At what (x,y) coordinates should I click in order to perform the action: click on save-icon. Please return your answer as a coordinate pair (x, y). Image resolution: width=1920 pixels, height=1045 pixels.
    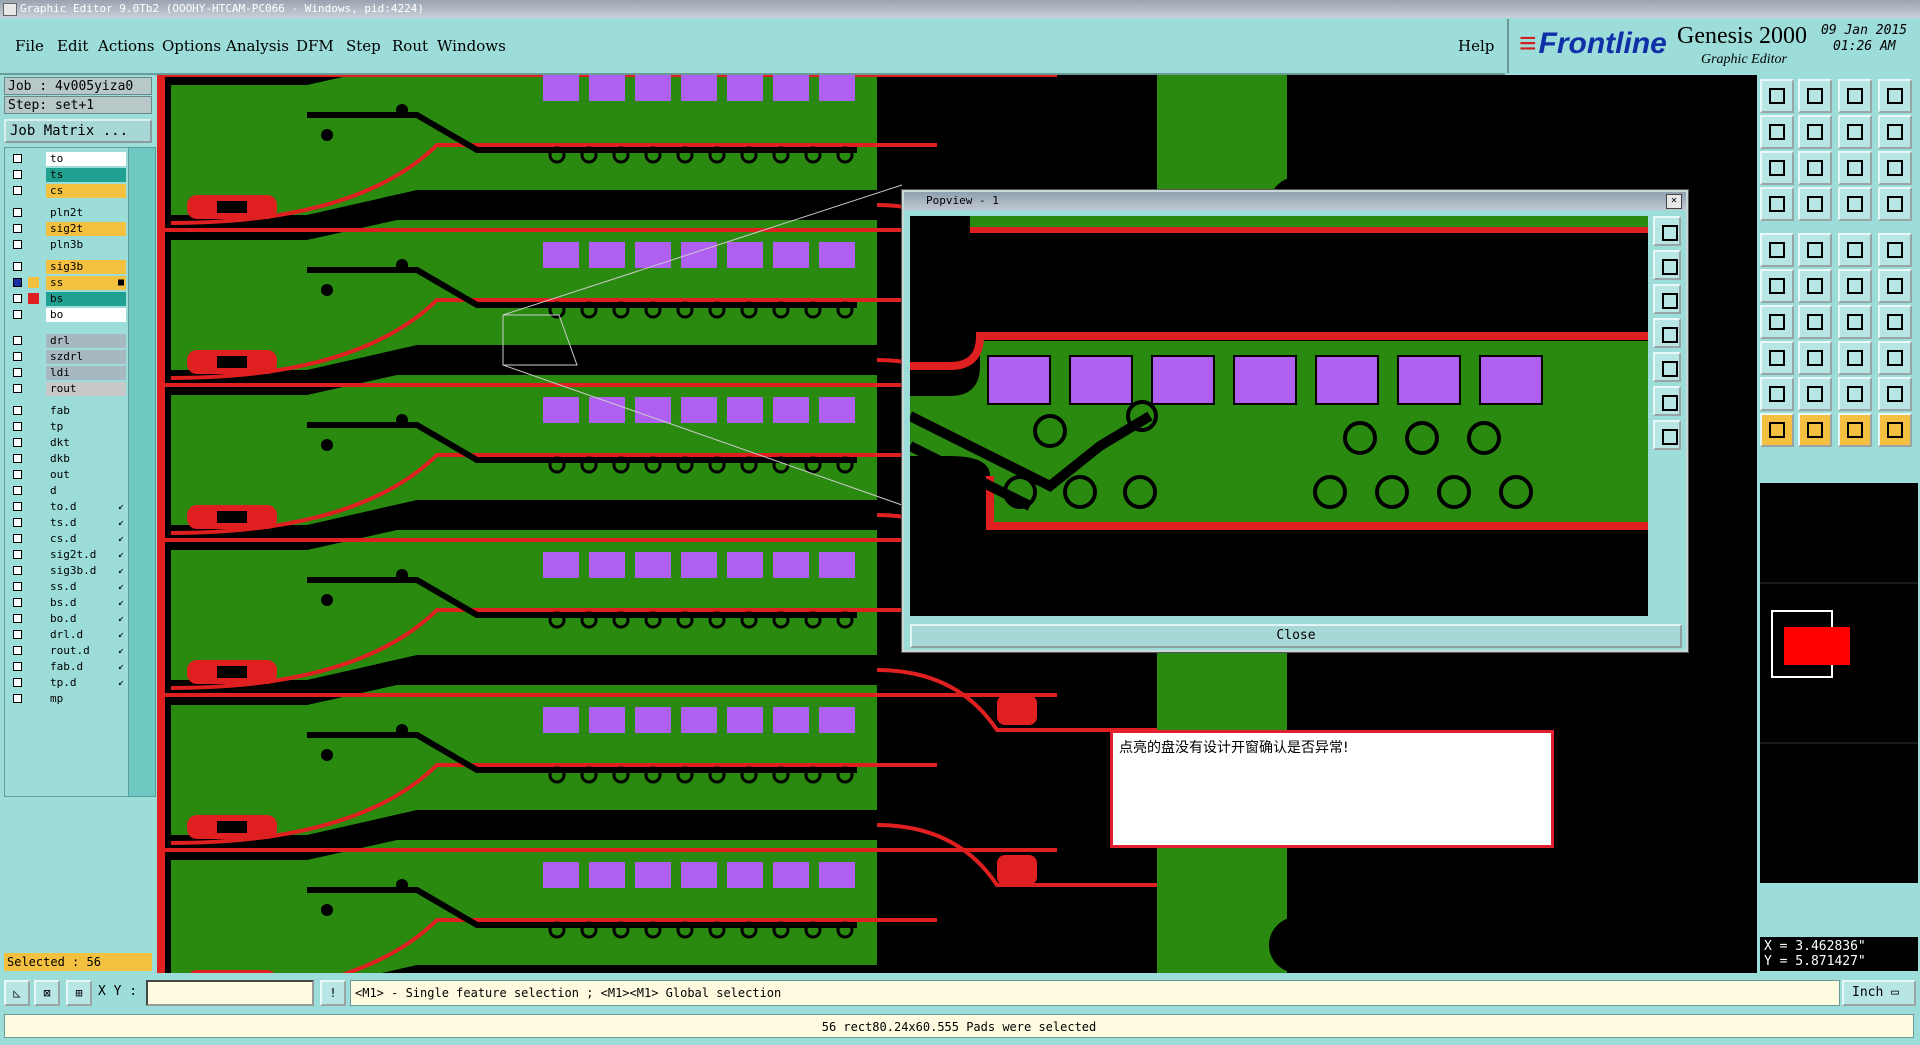
    Looking at the image, I should click on (1815, 96).